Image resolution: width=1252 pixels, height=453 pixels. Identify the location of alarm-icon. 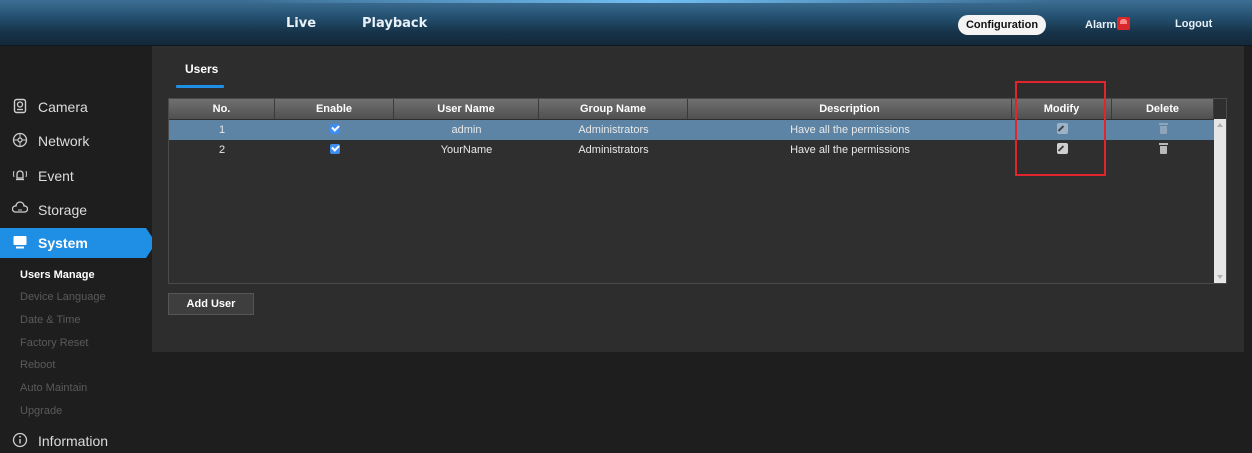
(1124, 23).